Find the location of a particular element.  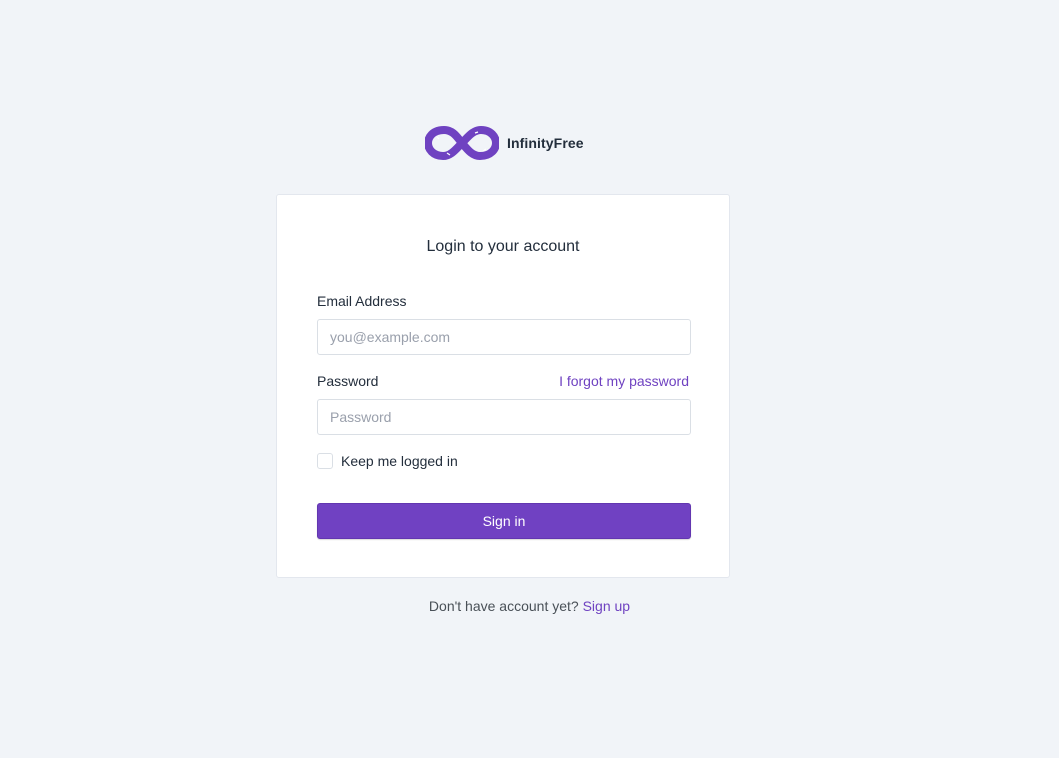

sign-in-button: Sign in is located at coordinates (504, 521).